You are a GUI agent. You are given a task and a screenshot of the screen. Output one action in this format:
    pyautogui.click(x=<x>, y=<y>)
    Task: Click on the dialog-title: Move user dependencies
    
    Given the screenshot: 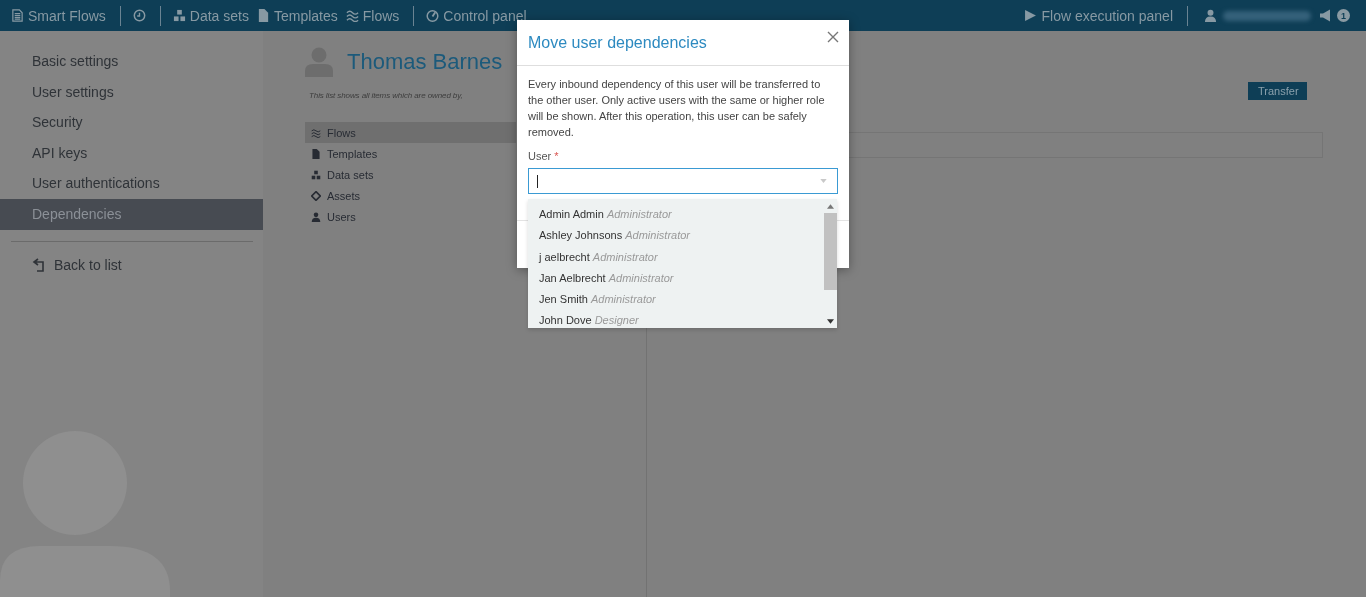 What is the action you would take?
    pyautogui.click(x=617, y=42)
    